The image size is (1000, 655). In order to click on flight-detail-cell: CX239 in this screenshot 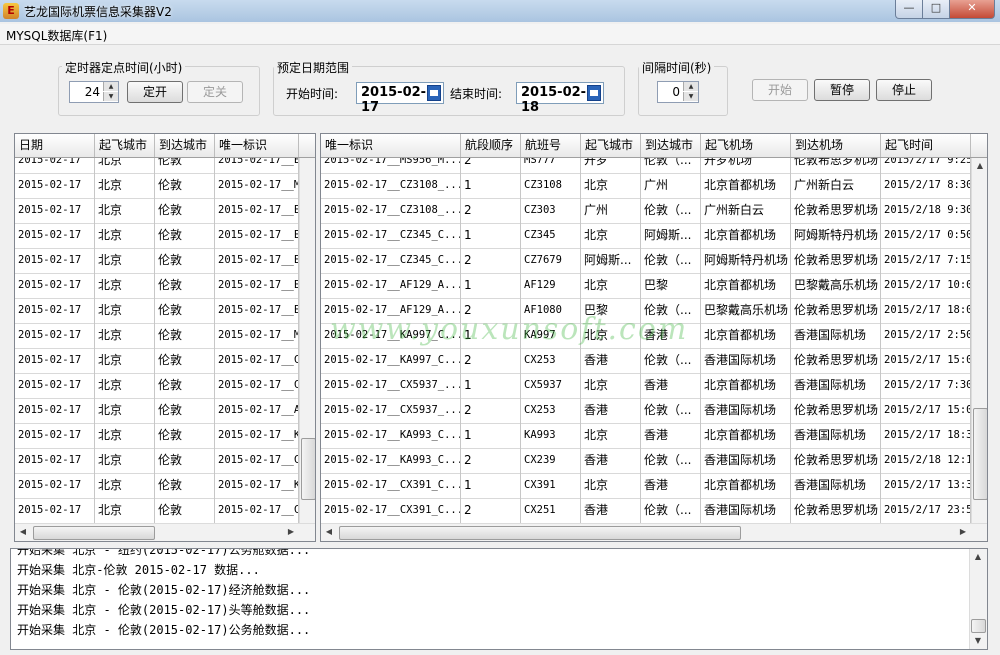, I will do `click(551, 460)`.